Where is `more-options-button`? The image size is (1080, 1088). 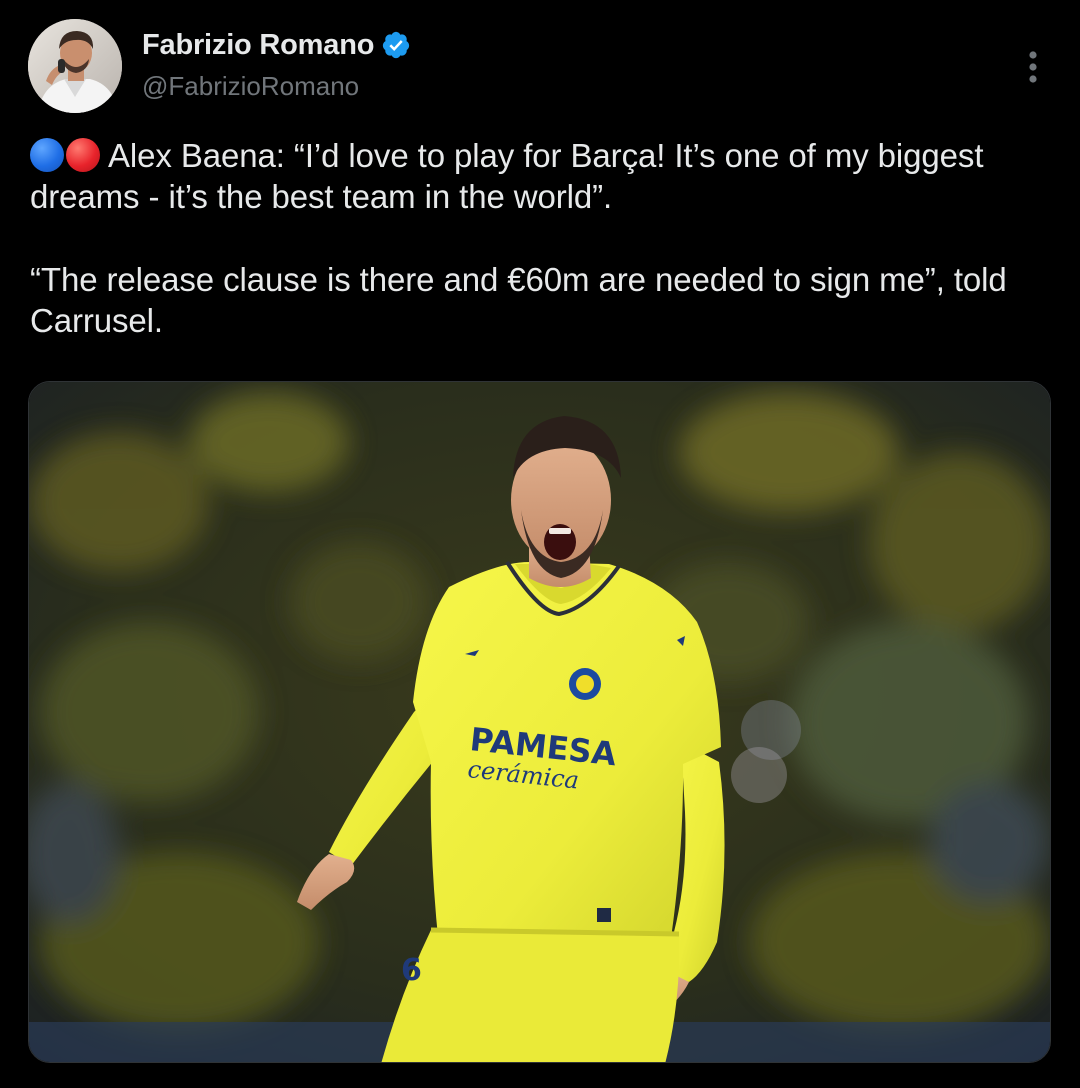 more-options-button is located at coordinates (1033, 67).